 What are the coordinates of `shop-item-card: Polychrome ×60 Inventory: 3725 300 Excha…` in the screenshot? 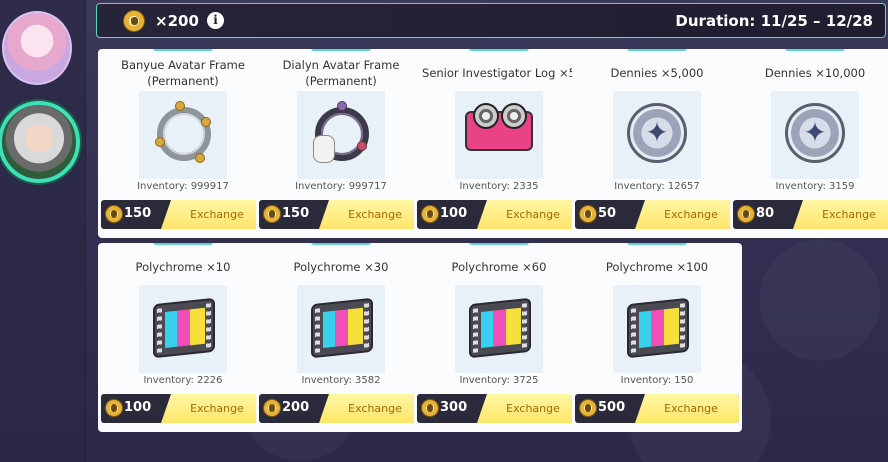 It's located at (499, 337).